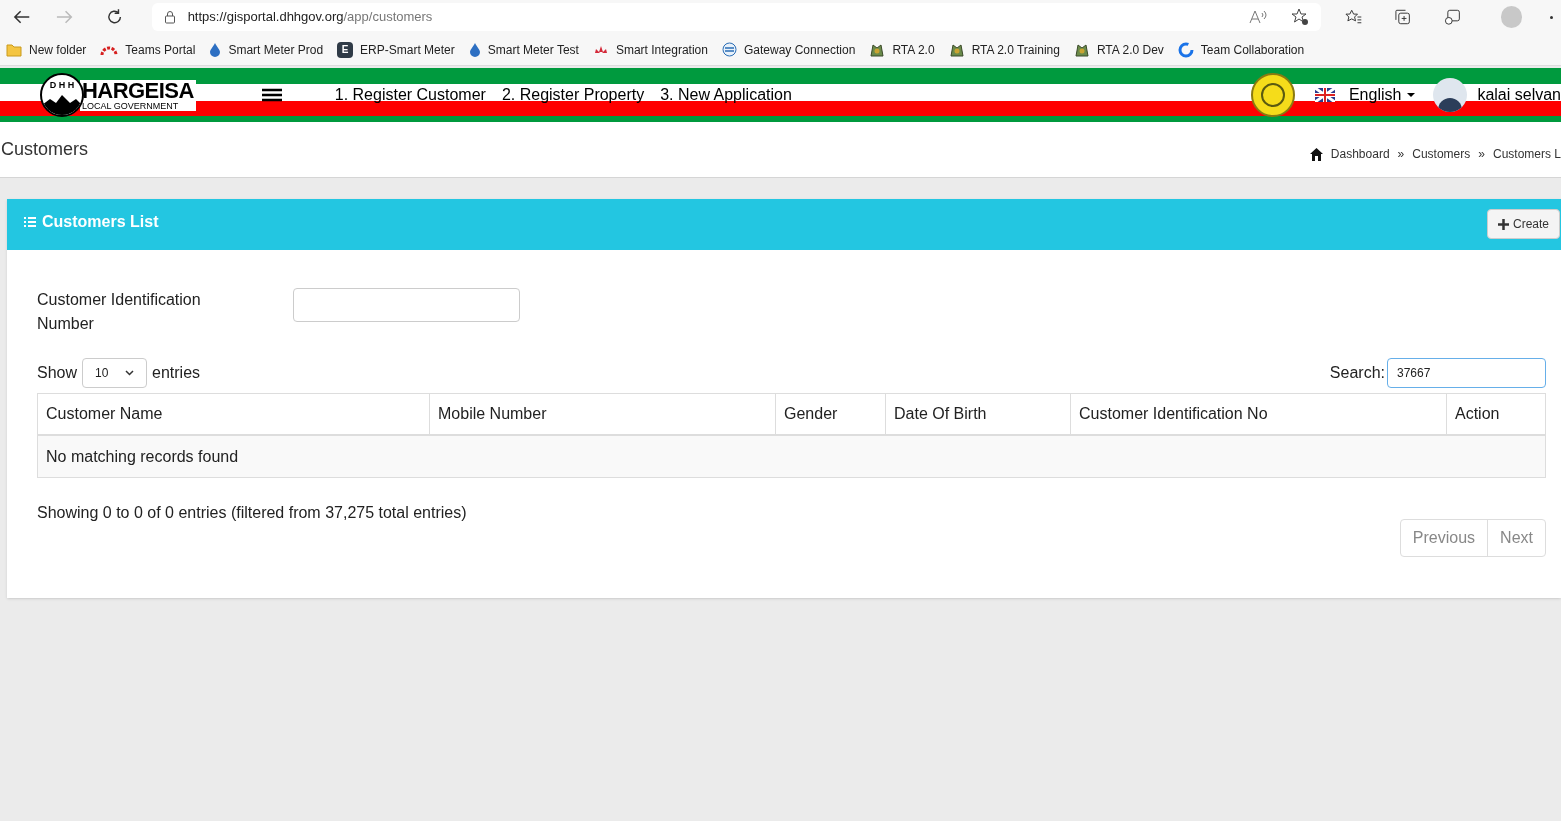  I want to click on nav-link: 2. Register Property, so click(573, 95).